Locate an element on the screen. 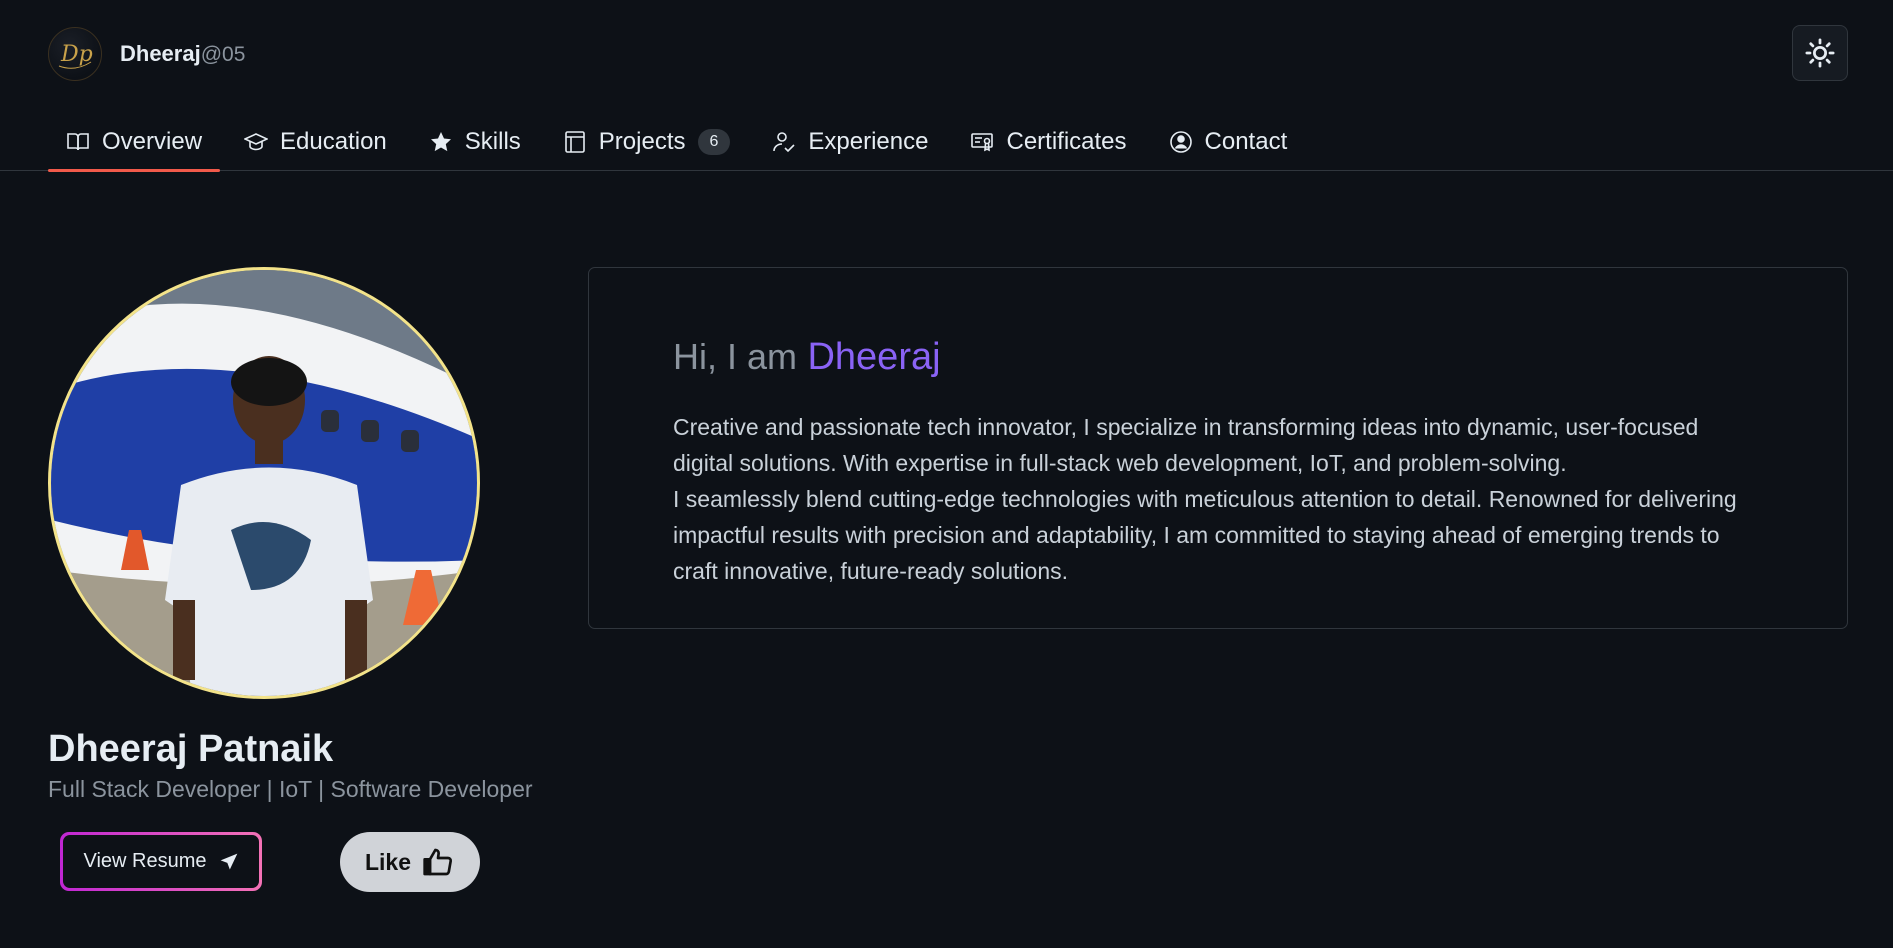 The image size is (1893, 948). greeting-name: Dheeraj is located at coordinates (874, 357).